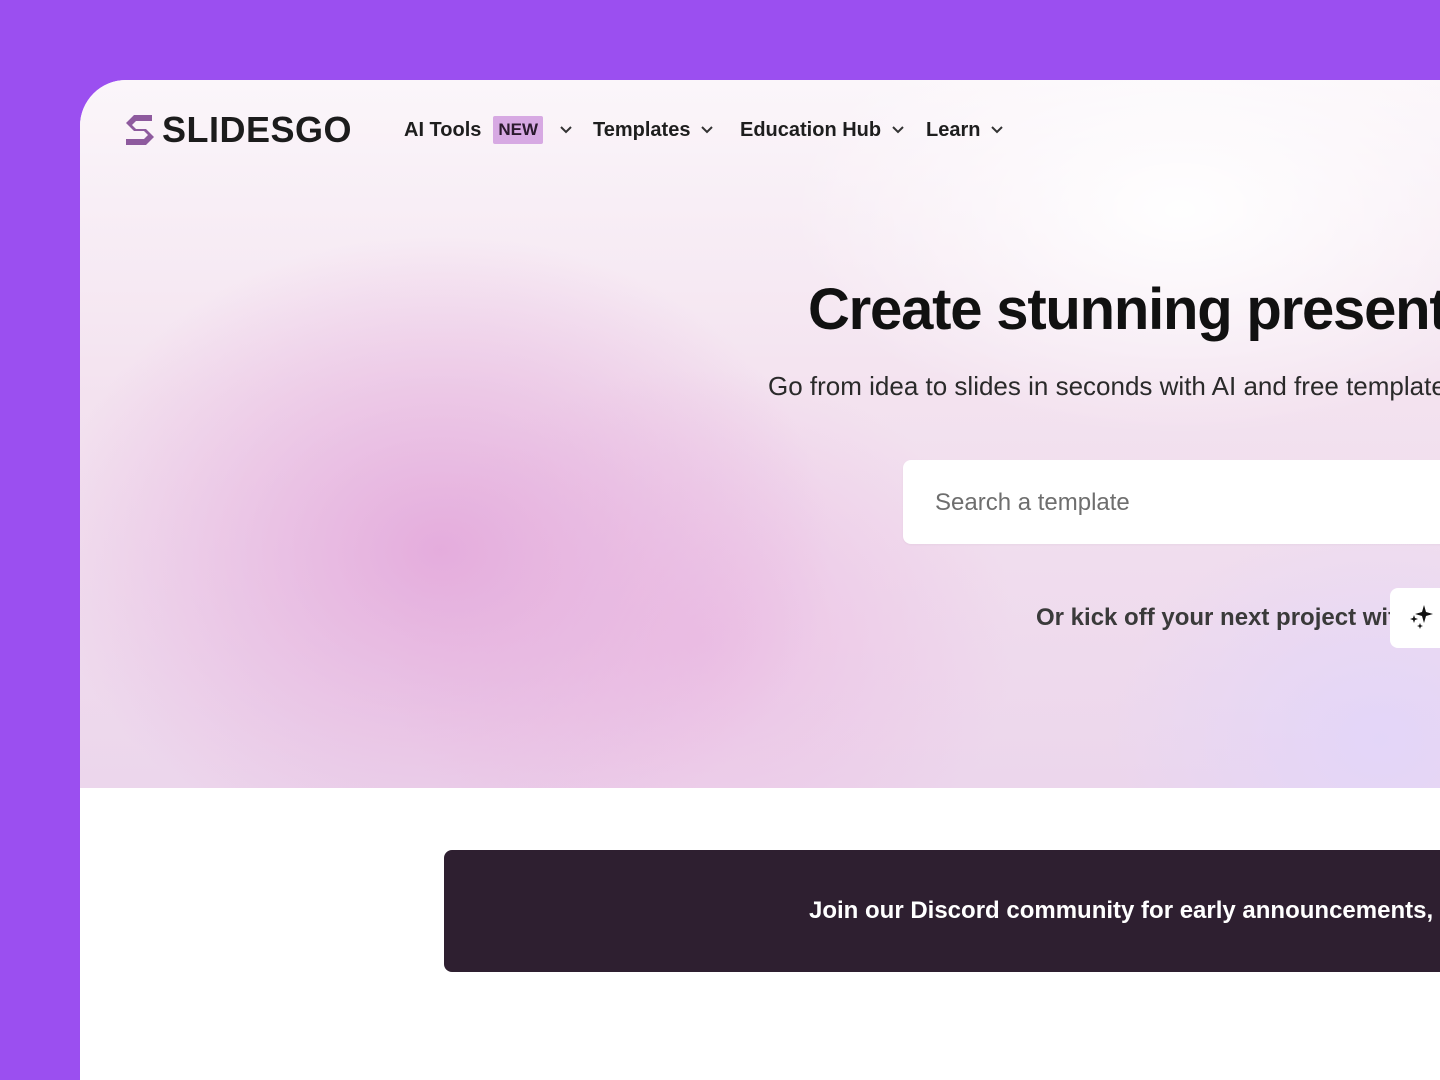  I want to click on kickoff-text: Or kick off your next project with, so click(1223, 617).